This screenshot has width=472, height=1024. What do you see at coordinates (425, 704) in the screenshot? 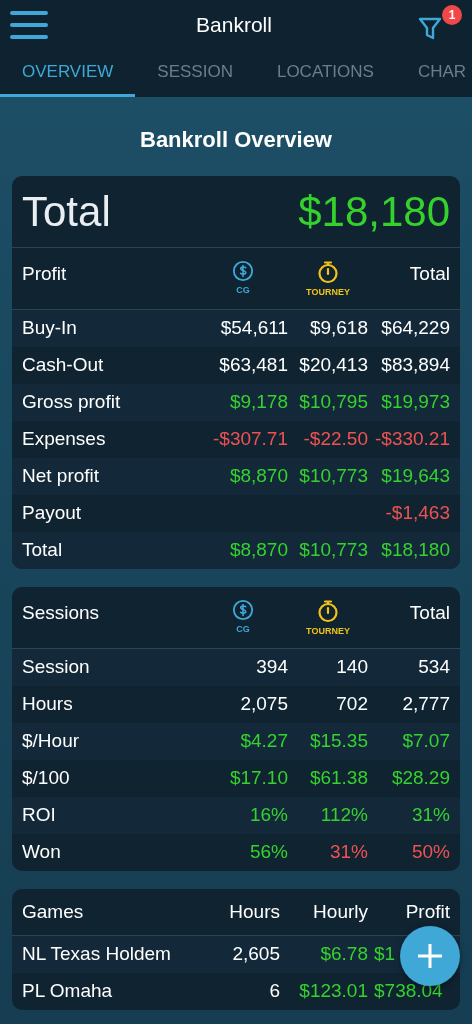
I see `value-cell-text: 2,777` at bounding box center [425, 704].